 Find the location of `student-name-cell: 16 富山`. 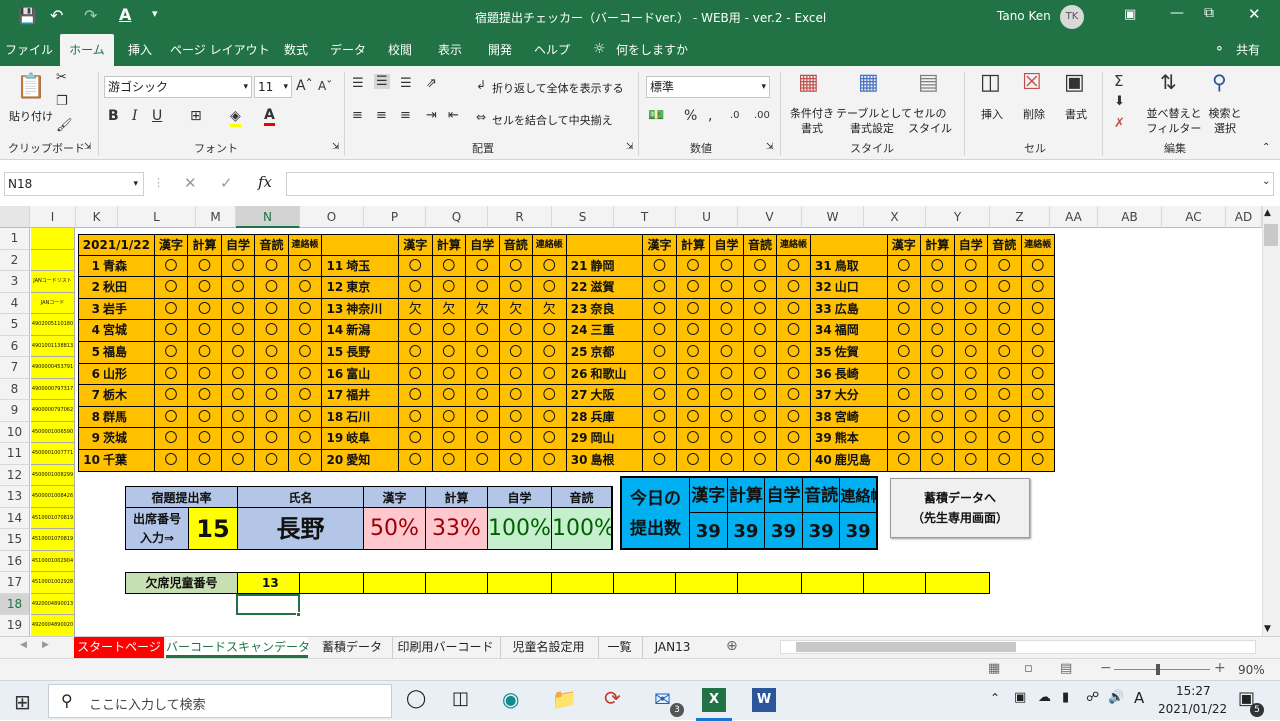

student-name-cell: 16 富山 is located at coordinates (360, 374).